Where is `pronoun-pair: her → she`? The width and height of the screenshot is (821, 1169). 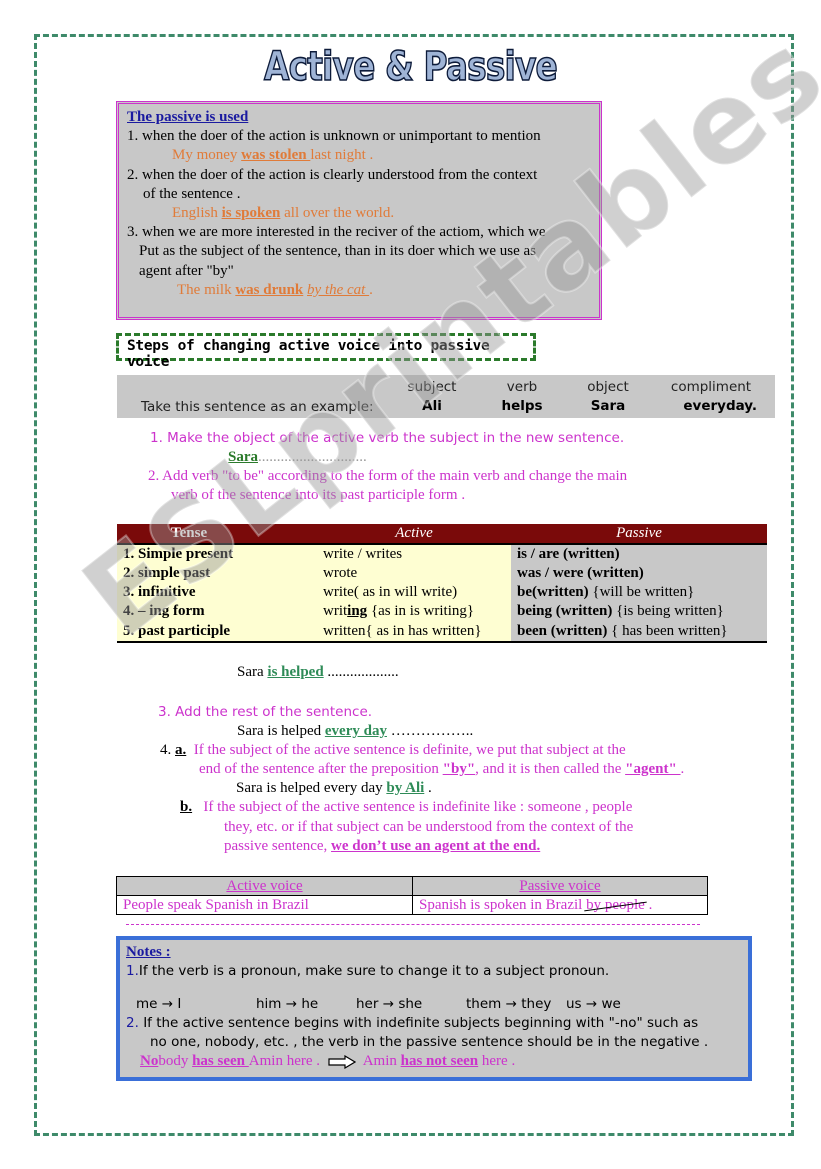
pronoun-pair: her → she is located at coordinates (411, 1004).